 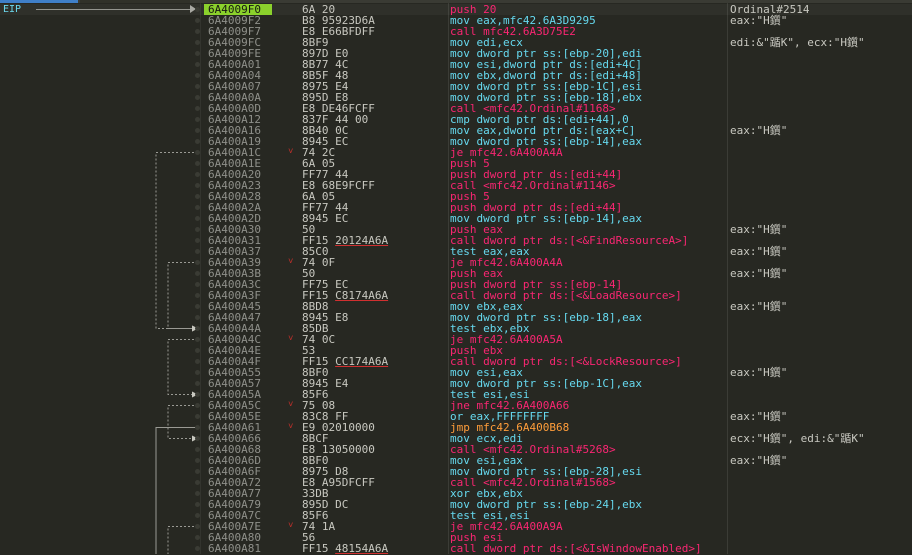 I want to click on bytes-cell: FF15 48154A6A, so click(x=345, y=548).